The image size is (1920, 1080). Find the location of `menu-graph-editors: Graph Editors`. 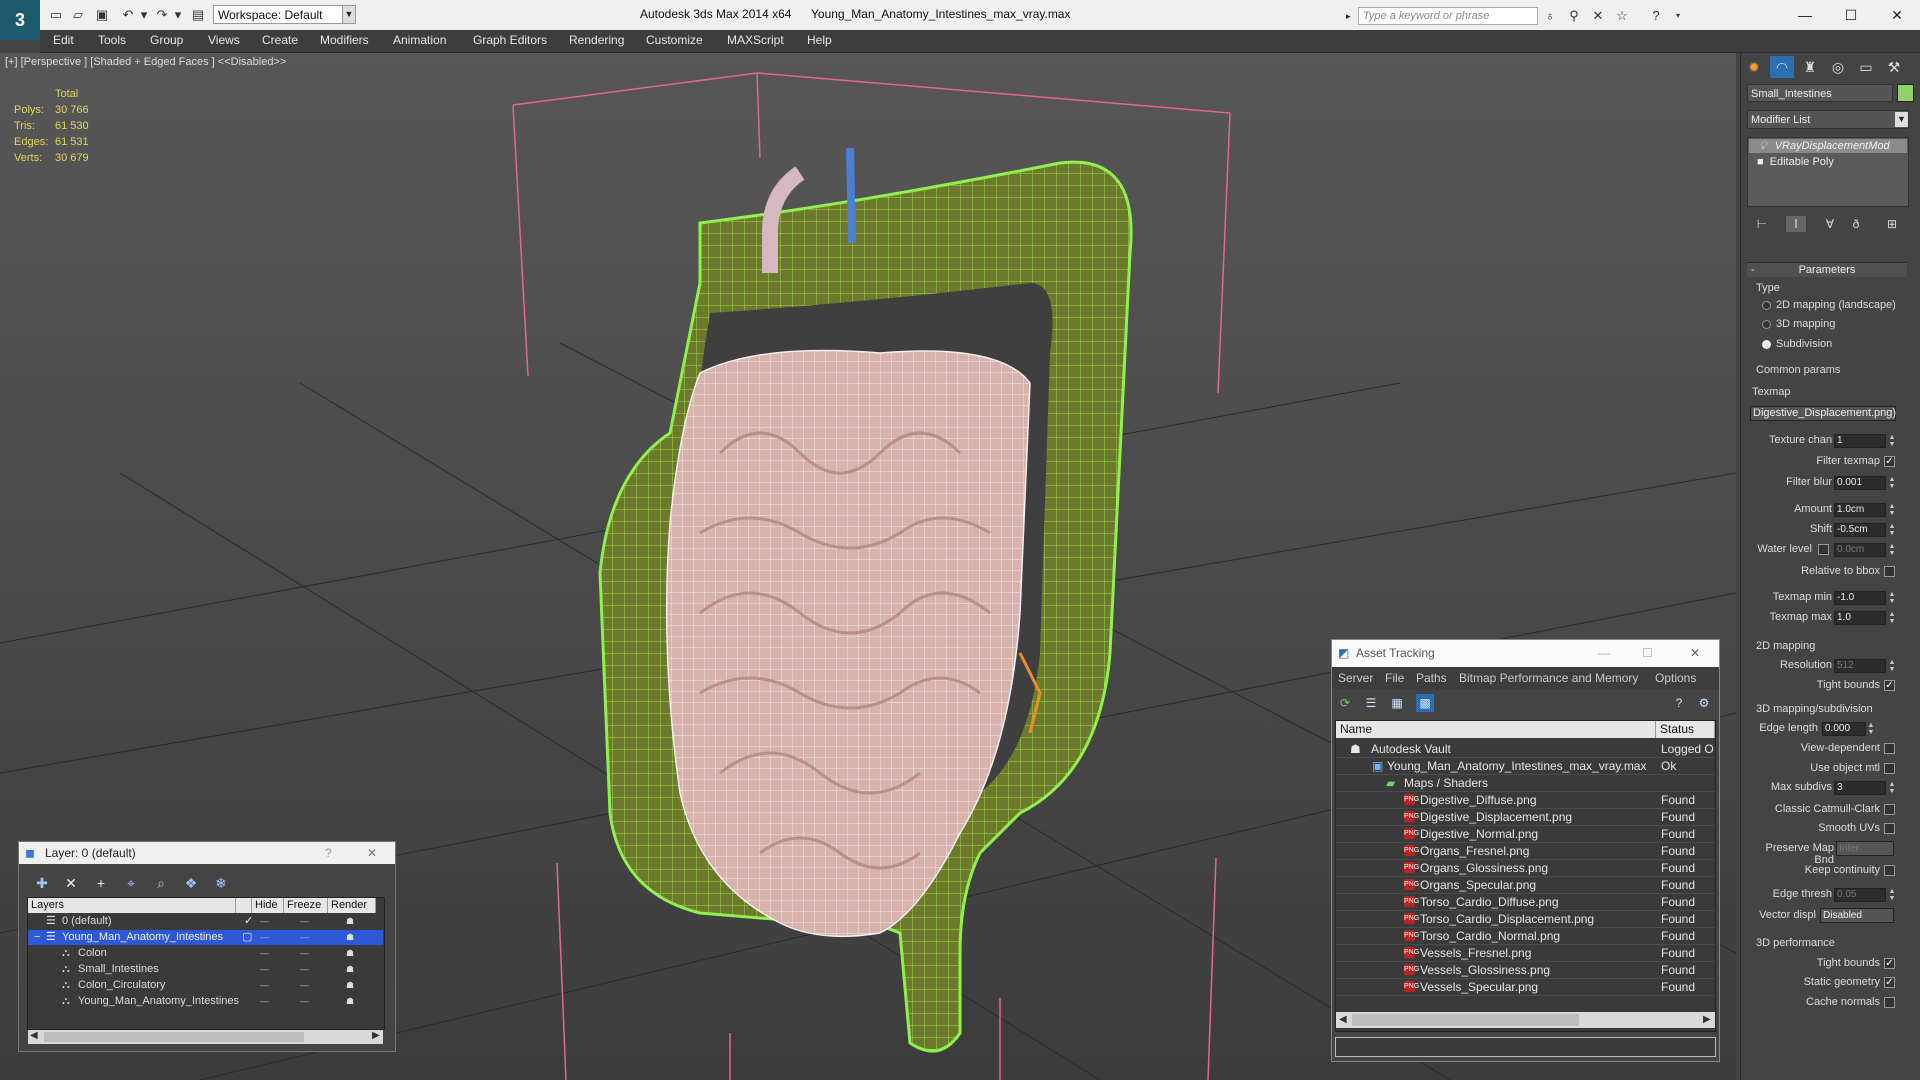

menu-graph-editors: Graph Editors is located at coordinates (510, 40).